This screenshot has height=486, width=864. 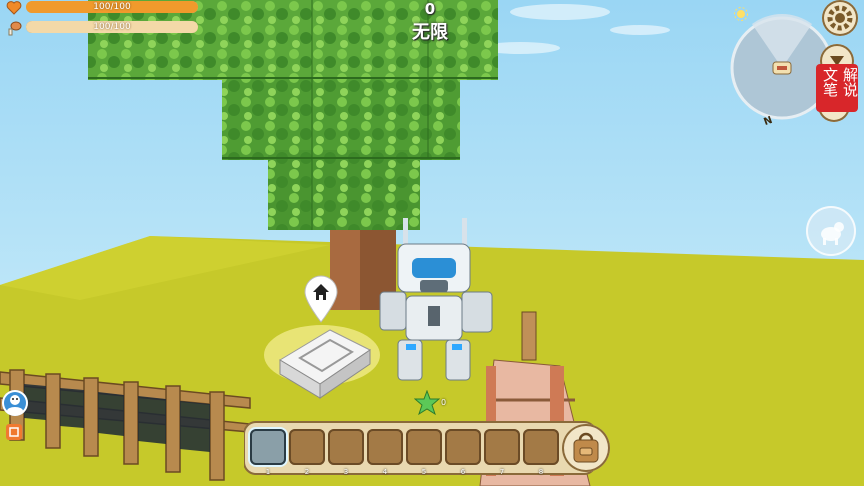 What do you see at coordinates (782, 68) in the screenshot?
I see `robot-head-icon` at bounding box center [782, 68].